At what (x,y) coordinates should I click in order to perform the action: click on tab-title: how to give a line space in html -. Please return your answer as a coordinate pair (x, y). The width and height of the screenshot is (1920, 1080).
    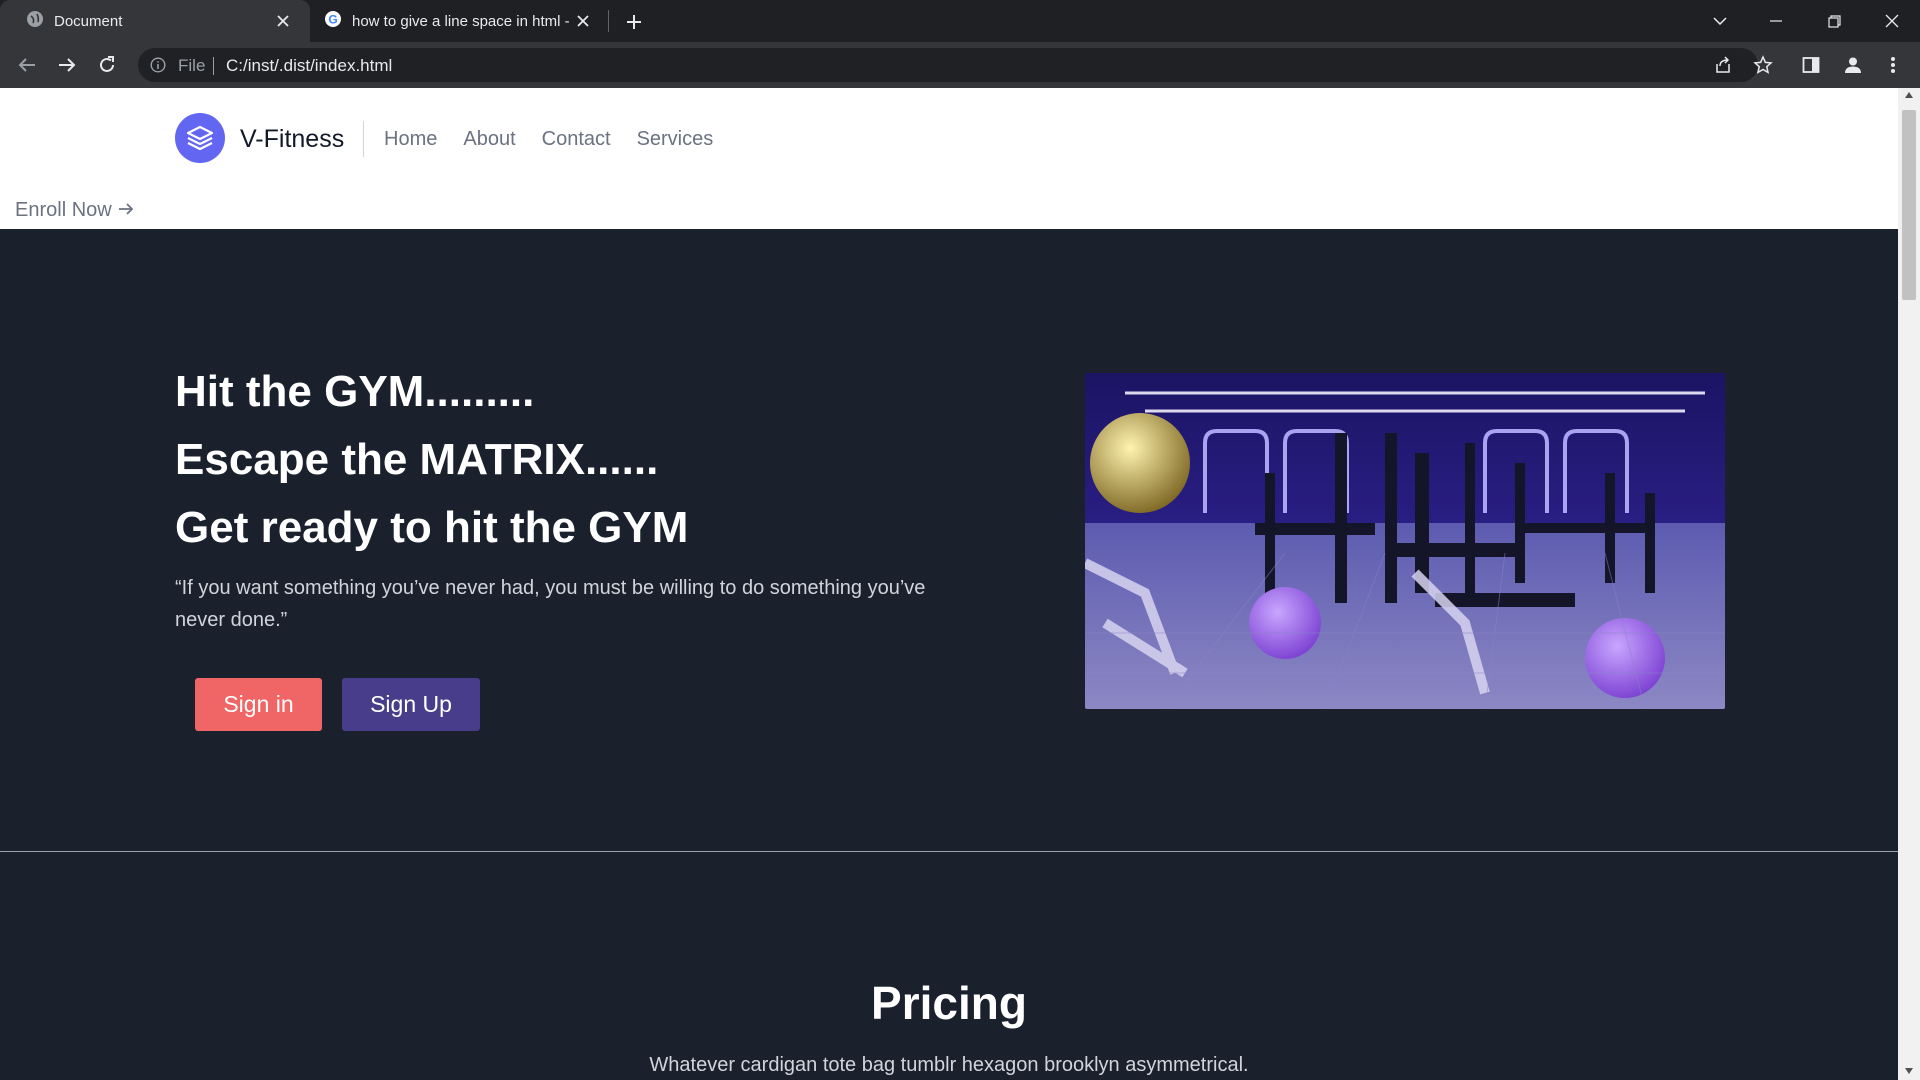
    Looking at the image, I should click on (461, 21).